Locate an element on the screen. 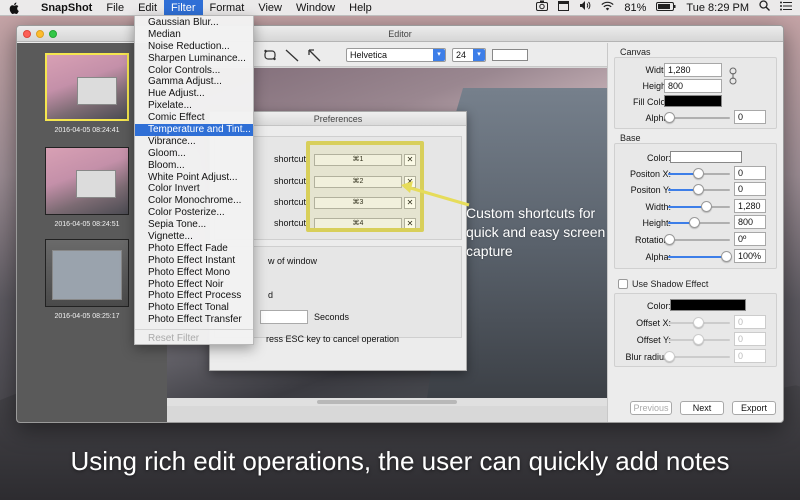 The width and height of the screenshot is (800, 500). blur-radius-field: 0 is located at coordinates (750, 356).